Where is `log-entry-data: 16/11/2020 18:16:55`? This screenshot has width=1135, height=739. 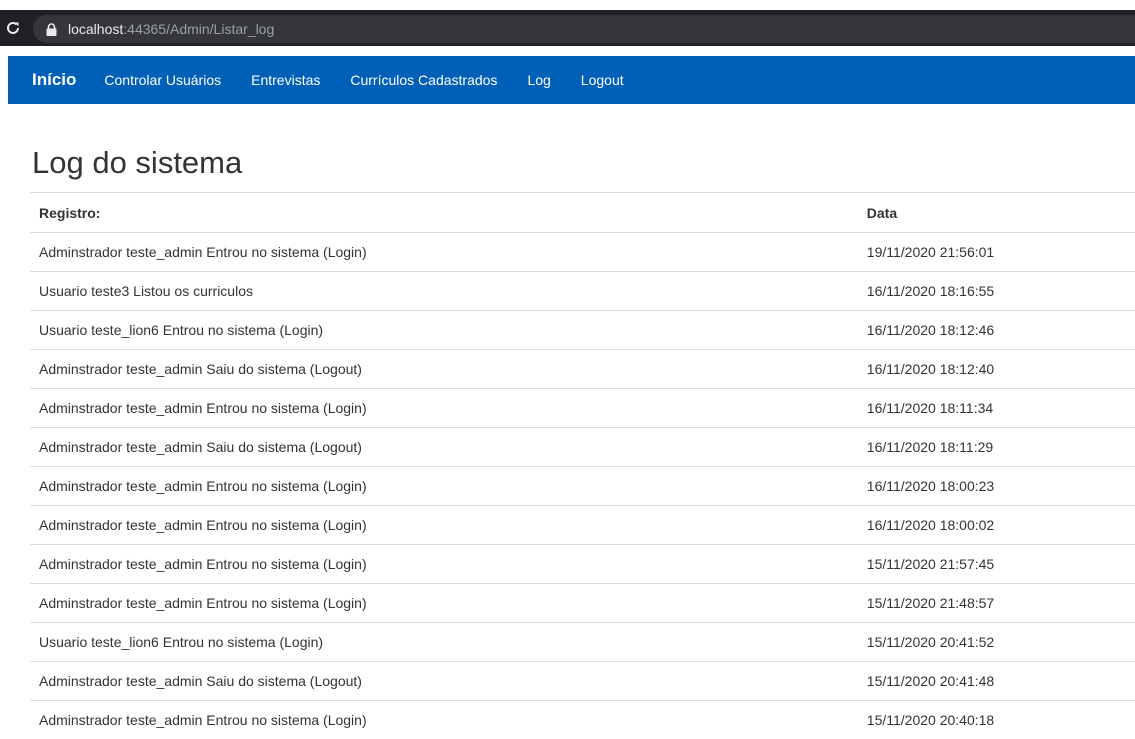 log-entry-data: 16/11/2020 18:16:55 is located at coordinates (996, 291).